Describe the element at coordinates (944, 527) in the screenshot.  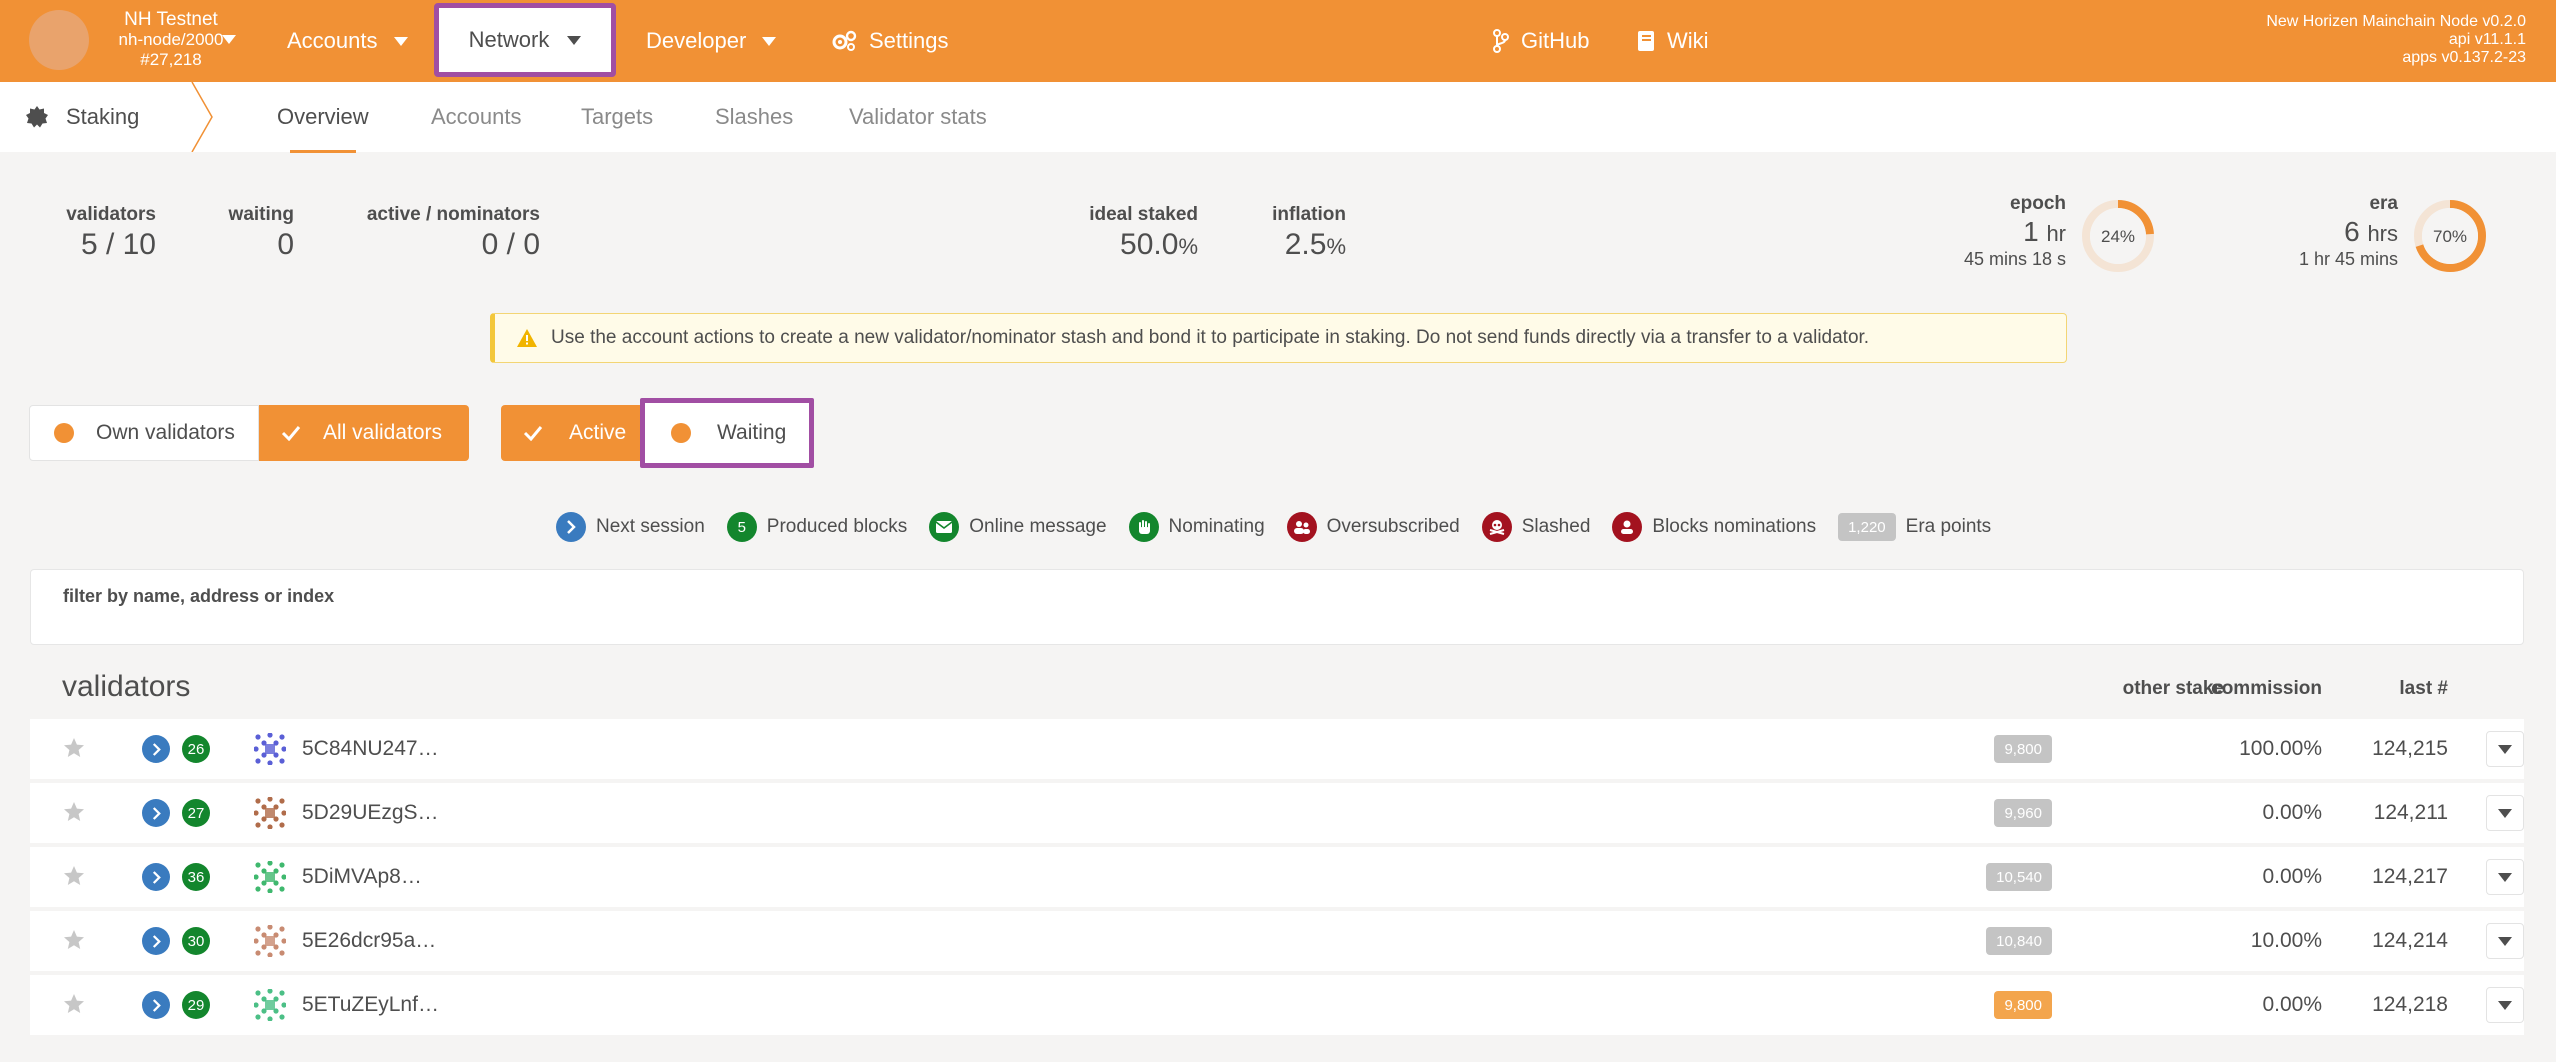
I see `envelope-icon` at that location.